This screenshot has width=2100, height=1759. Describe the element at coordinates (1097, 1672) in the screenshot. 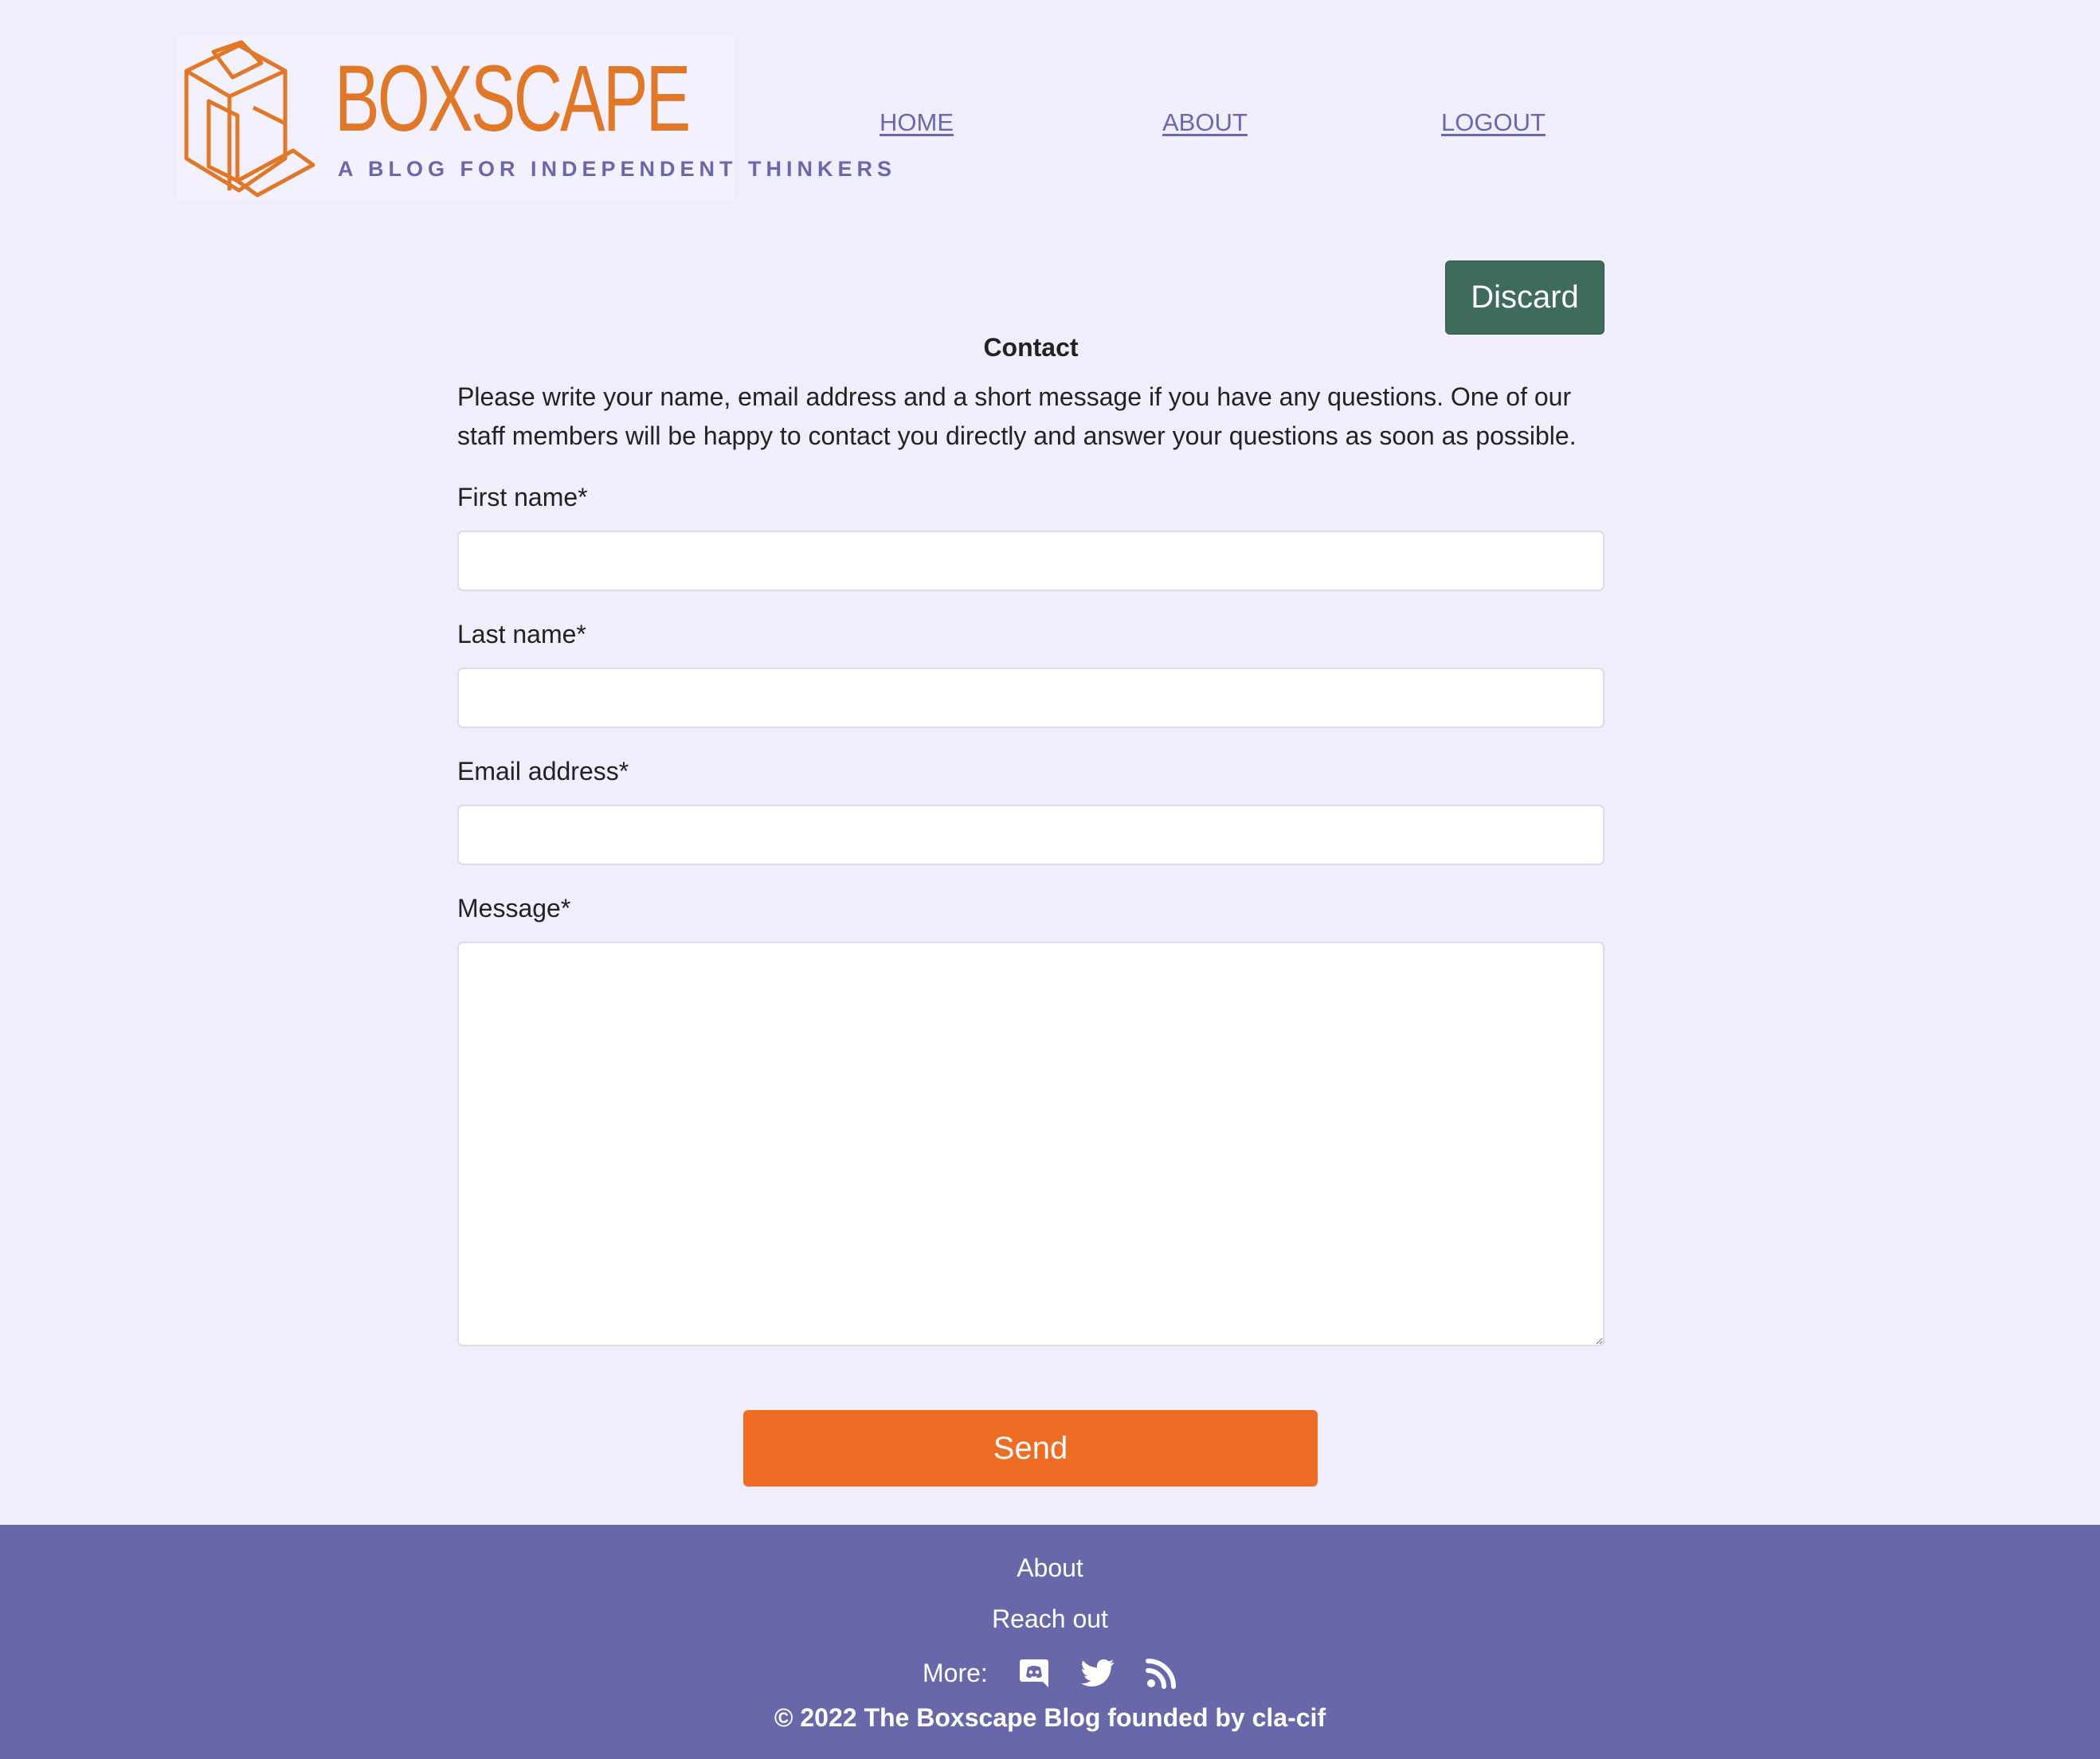

I see `twitter-icon` at that location.